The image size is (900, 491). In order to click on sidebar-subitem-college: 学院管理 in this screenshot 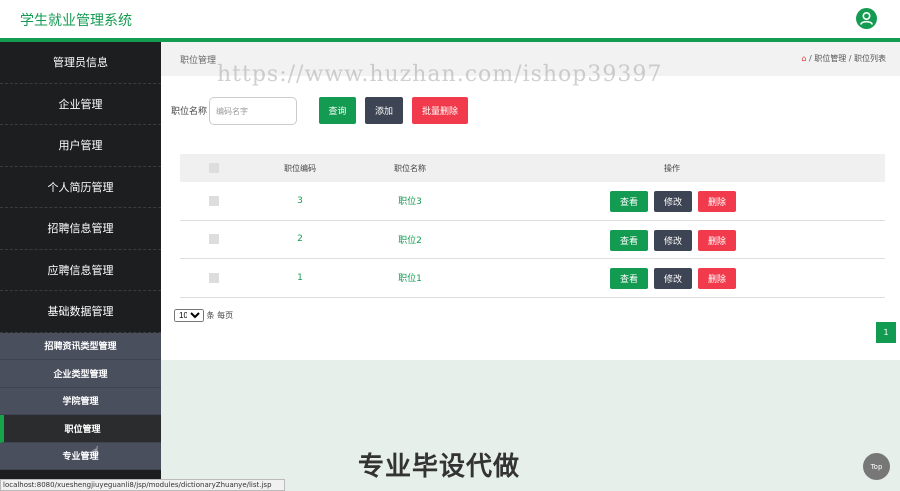, I will do `click(80, 401)`.